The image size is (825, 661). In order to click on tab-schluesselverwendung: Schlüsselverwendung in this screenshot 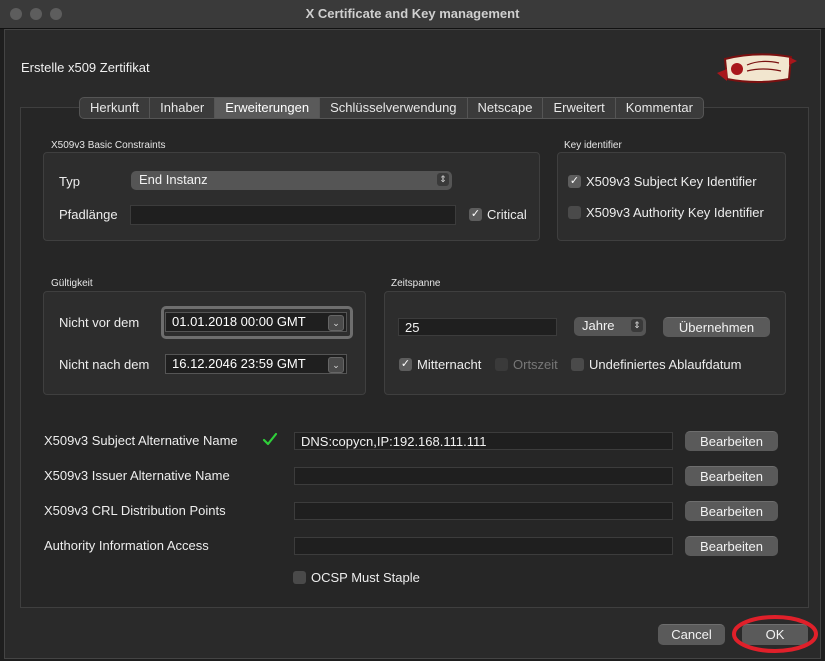, I will do `click(394, 108)`.